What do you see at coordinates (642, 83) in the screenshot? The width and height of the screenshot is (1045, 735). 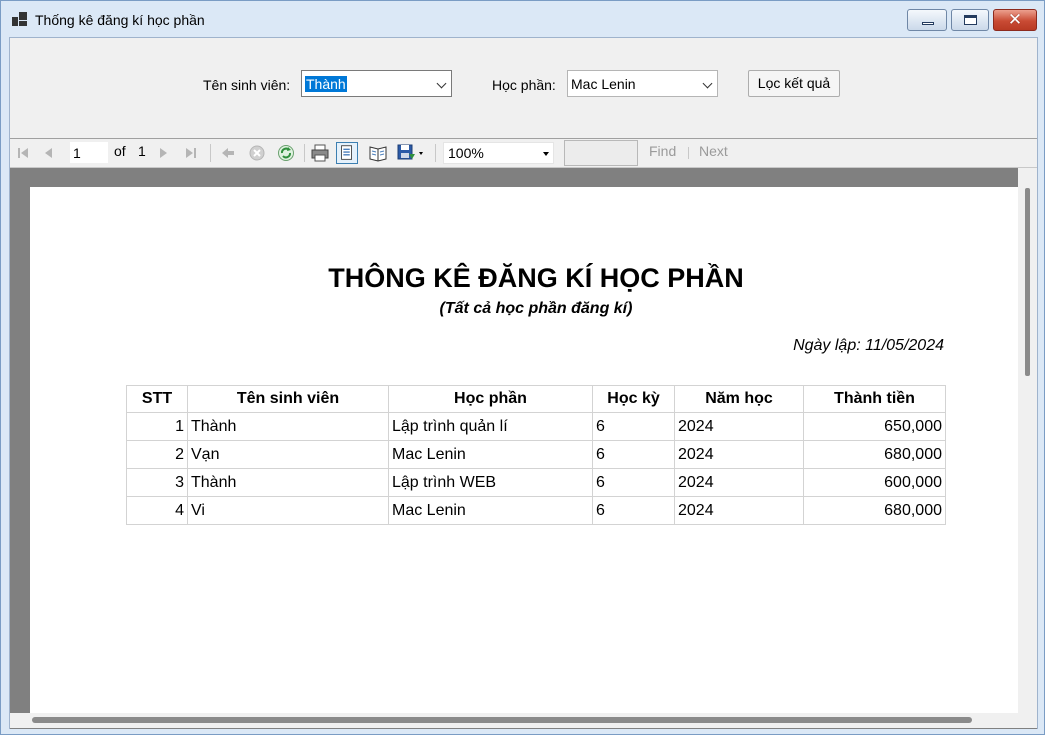 I see `course-combobox: Mac Lenin` at bounding box center [642, 83].